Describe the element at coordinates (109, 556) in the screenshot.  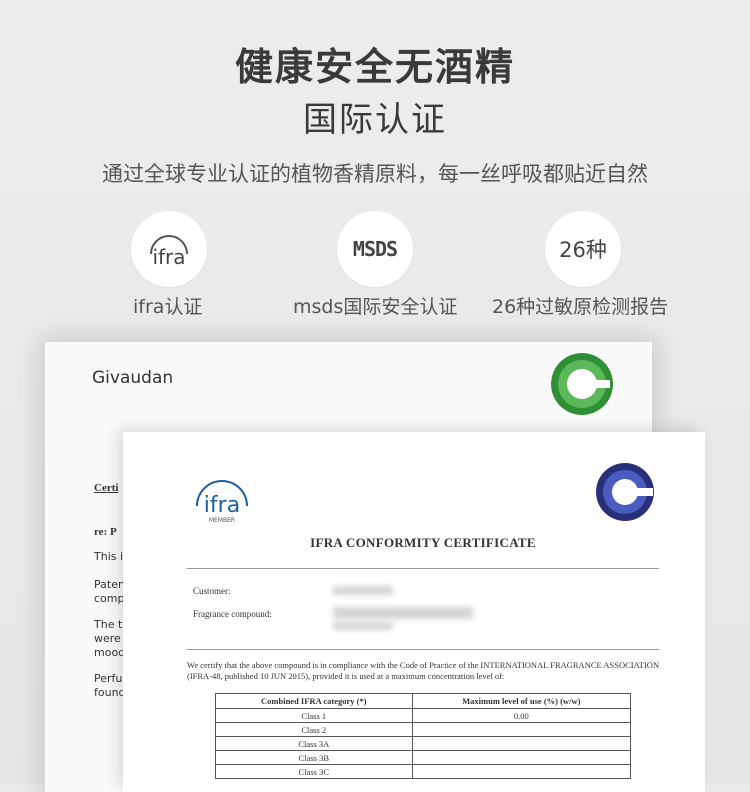
I see `back-fragment: This i` at that location.